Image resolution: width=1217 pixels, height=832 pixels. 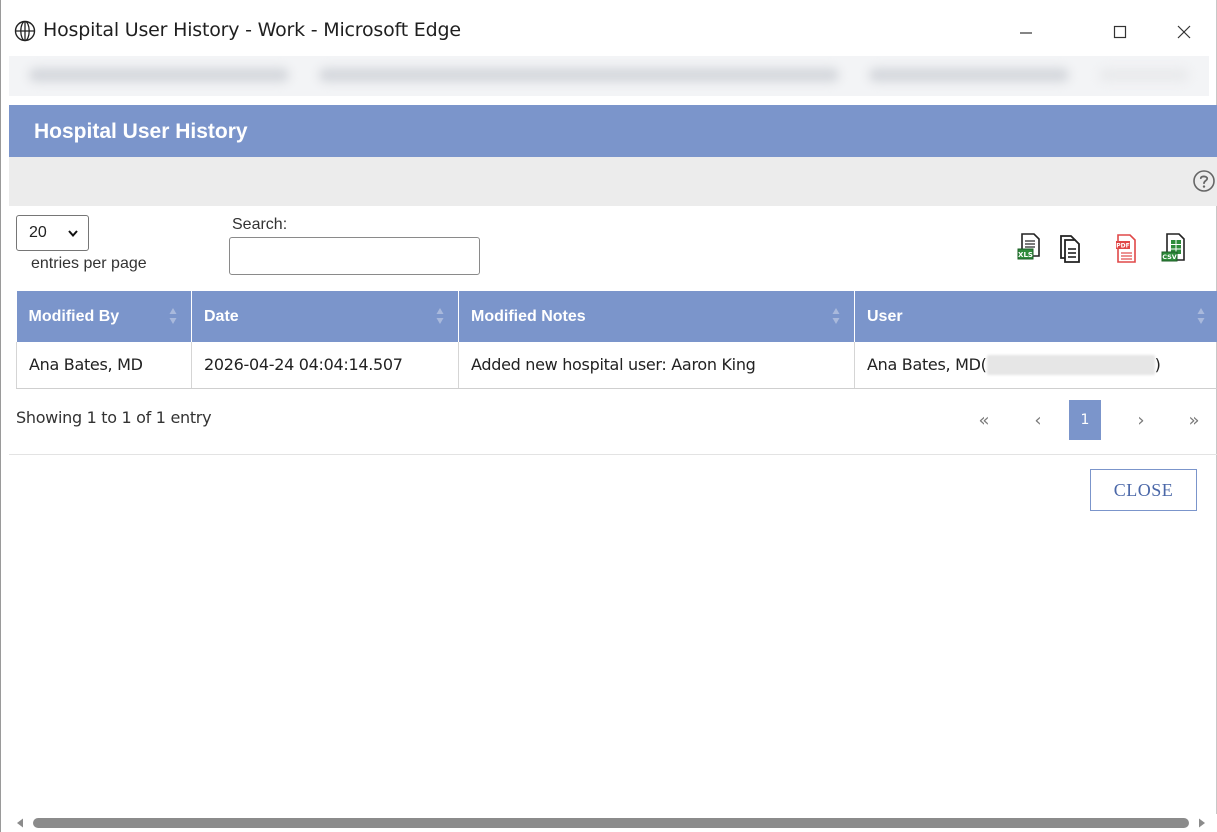 What do you see at coordinates (885, 316) in the screenshot?
I see `column-header-label: User` at bounding box center [885, 316].